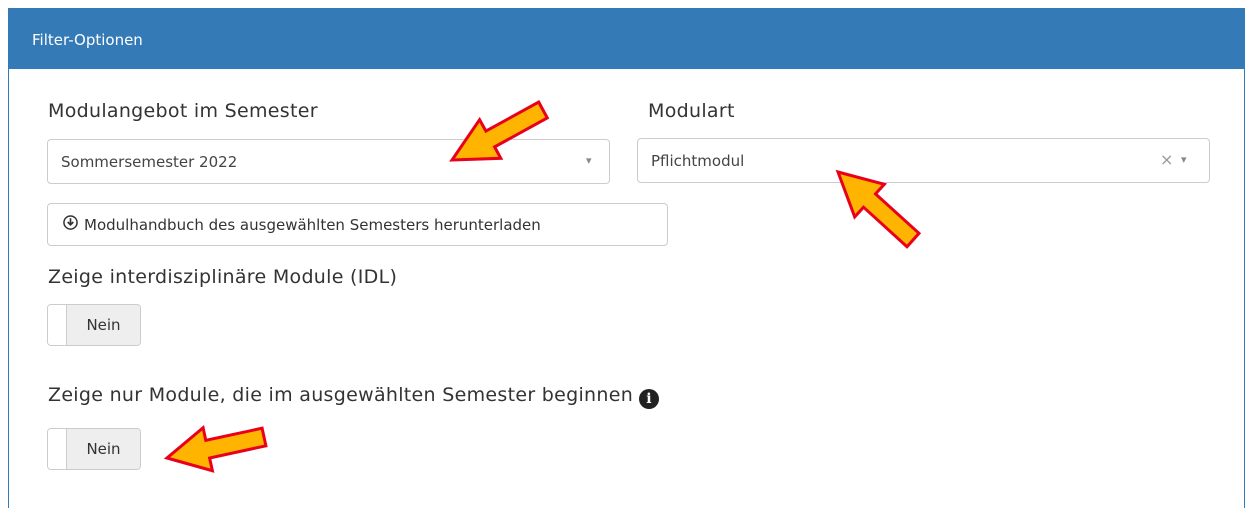  What do you see at coordinates (215, 448) in the screenshot?
I see `annotation-arrow-toggle` at bounding box center [215, 448].